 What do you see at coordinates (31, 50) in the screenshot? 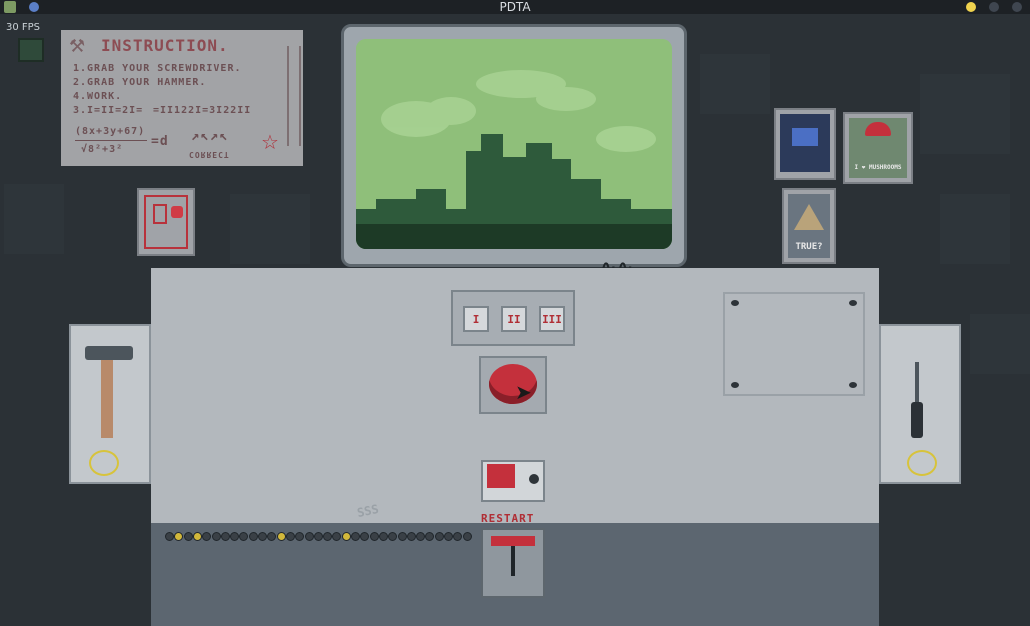
I see `notes-icon` at bounding box center [31, 50].